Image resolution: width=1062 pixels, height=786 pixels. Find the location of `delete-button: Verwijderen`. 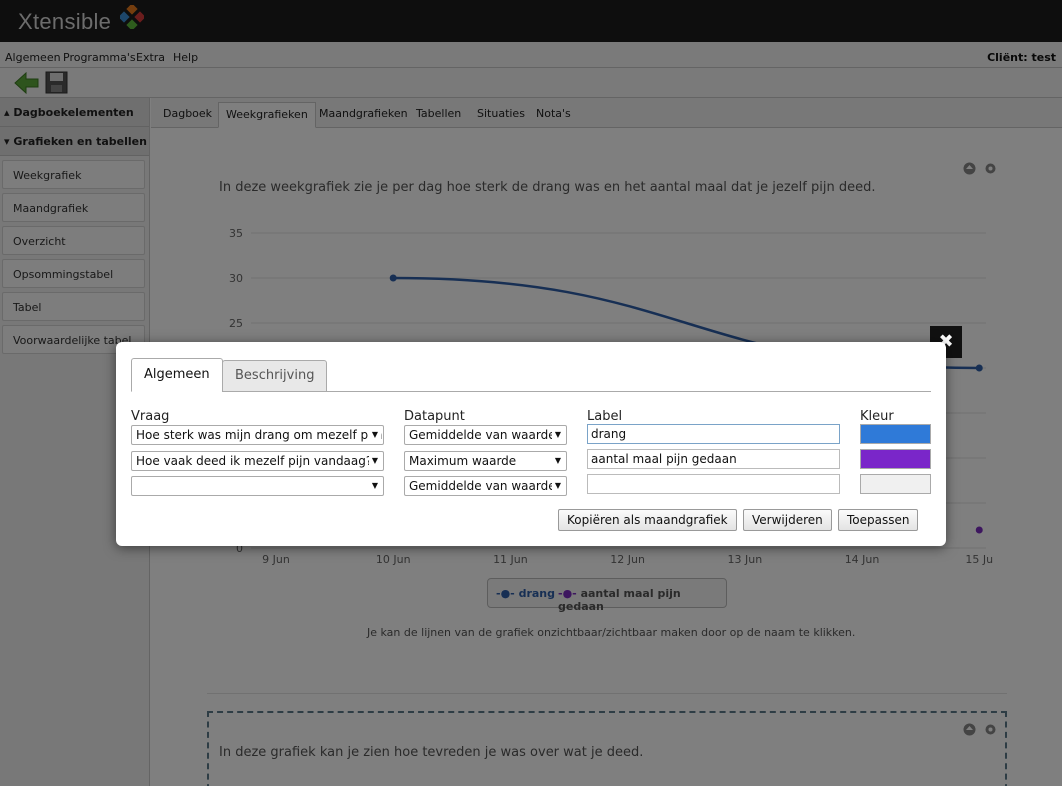

delete-button: Verwijderen is located at coordinates (787, 520).